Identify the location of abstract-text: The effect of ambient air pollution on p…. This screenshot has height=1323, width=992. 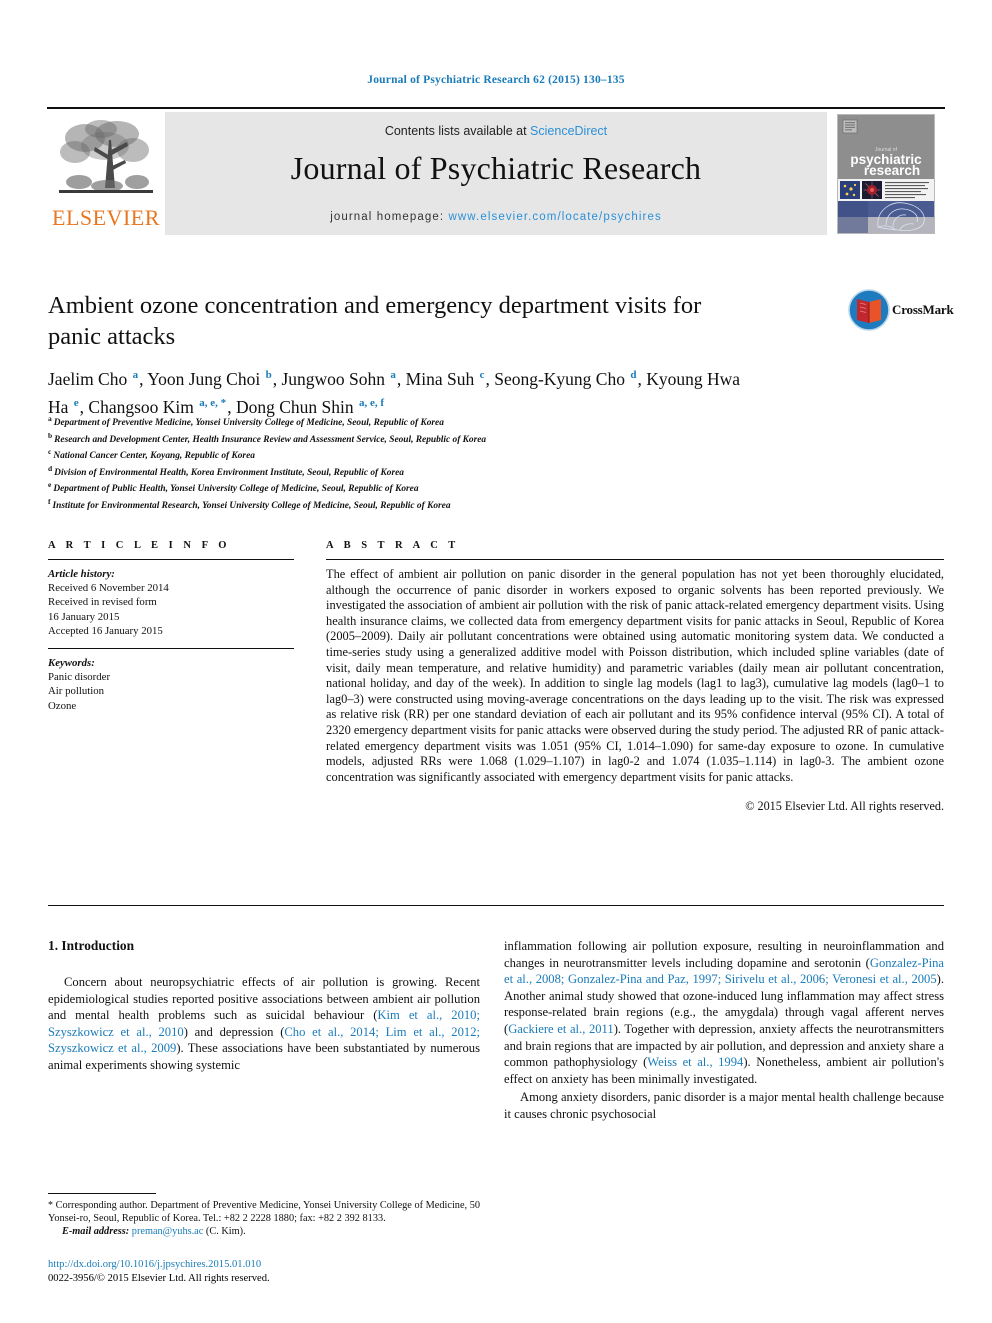
(635, 675).